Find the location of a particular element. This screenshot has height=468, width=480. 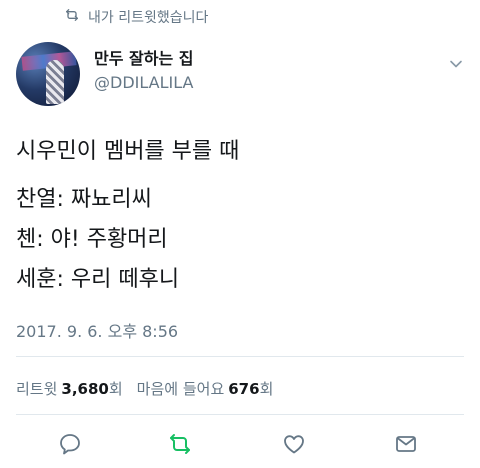

retweet-indicator: 내가 리트윗했습니다 is located at coordinates (136, 17).